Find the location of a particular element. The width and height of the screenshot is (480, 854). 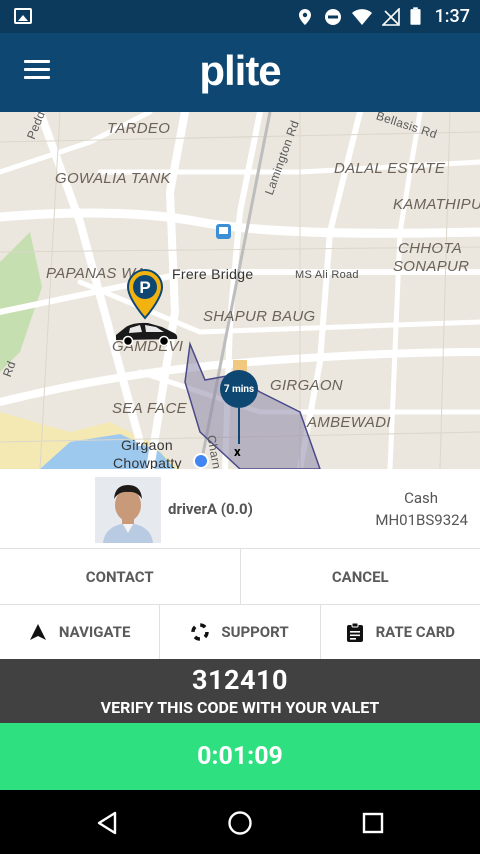

do-not-disturb-icon is located at coordinates (332, 16).